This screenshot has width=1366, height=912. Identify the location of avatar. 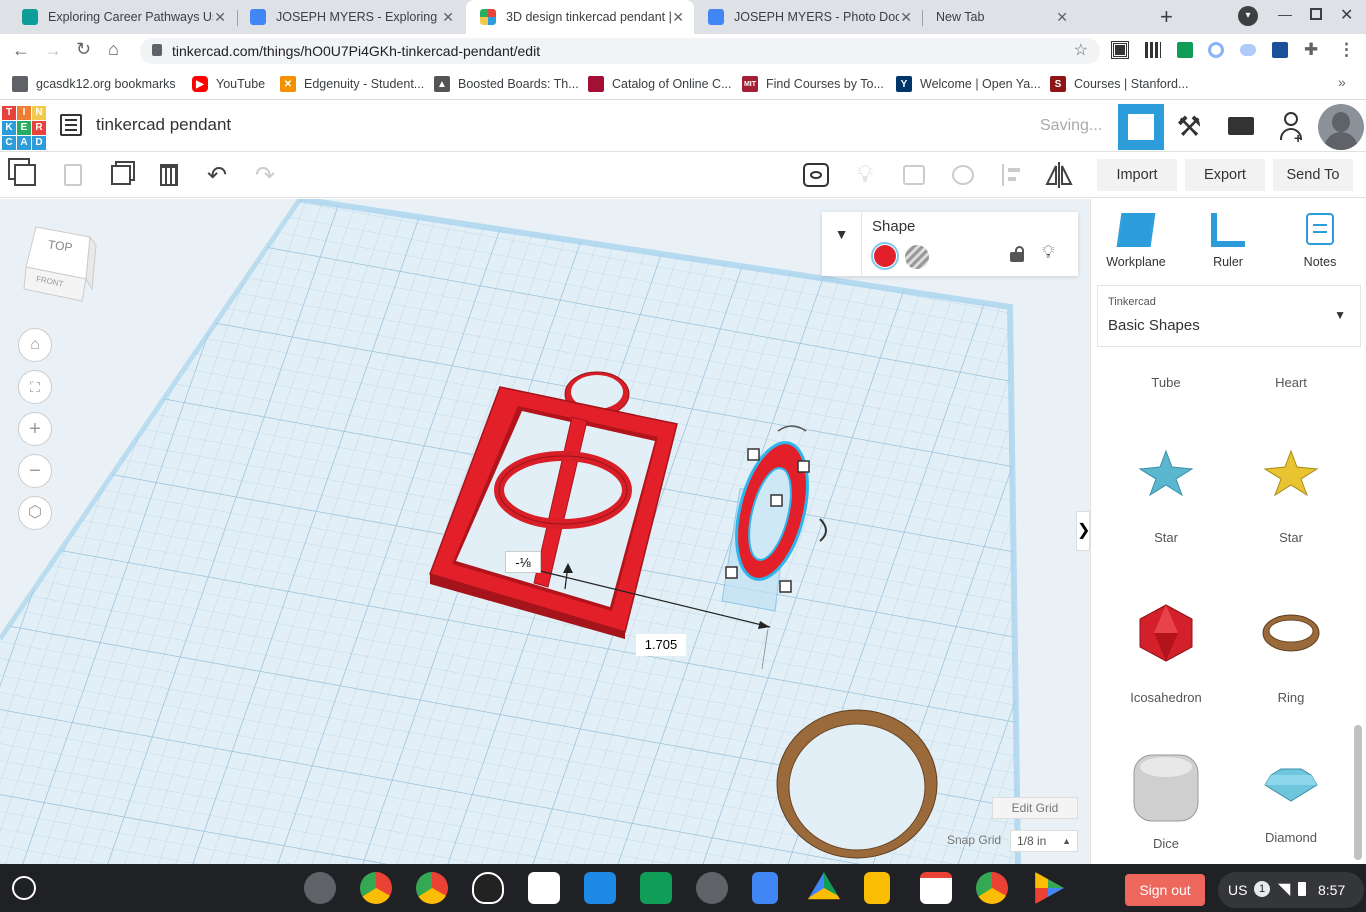
(1341, 127).